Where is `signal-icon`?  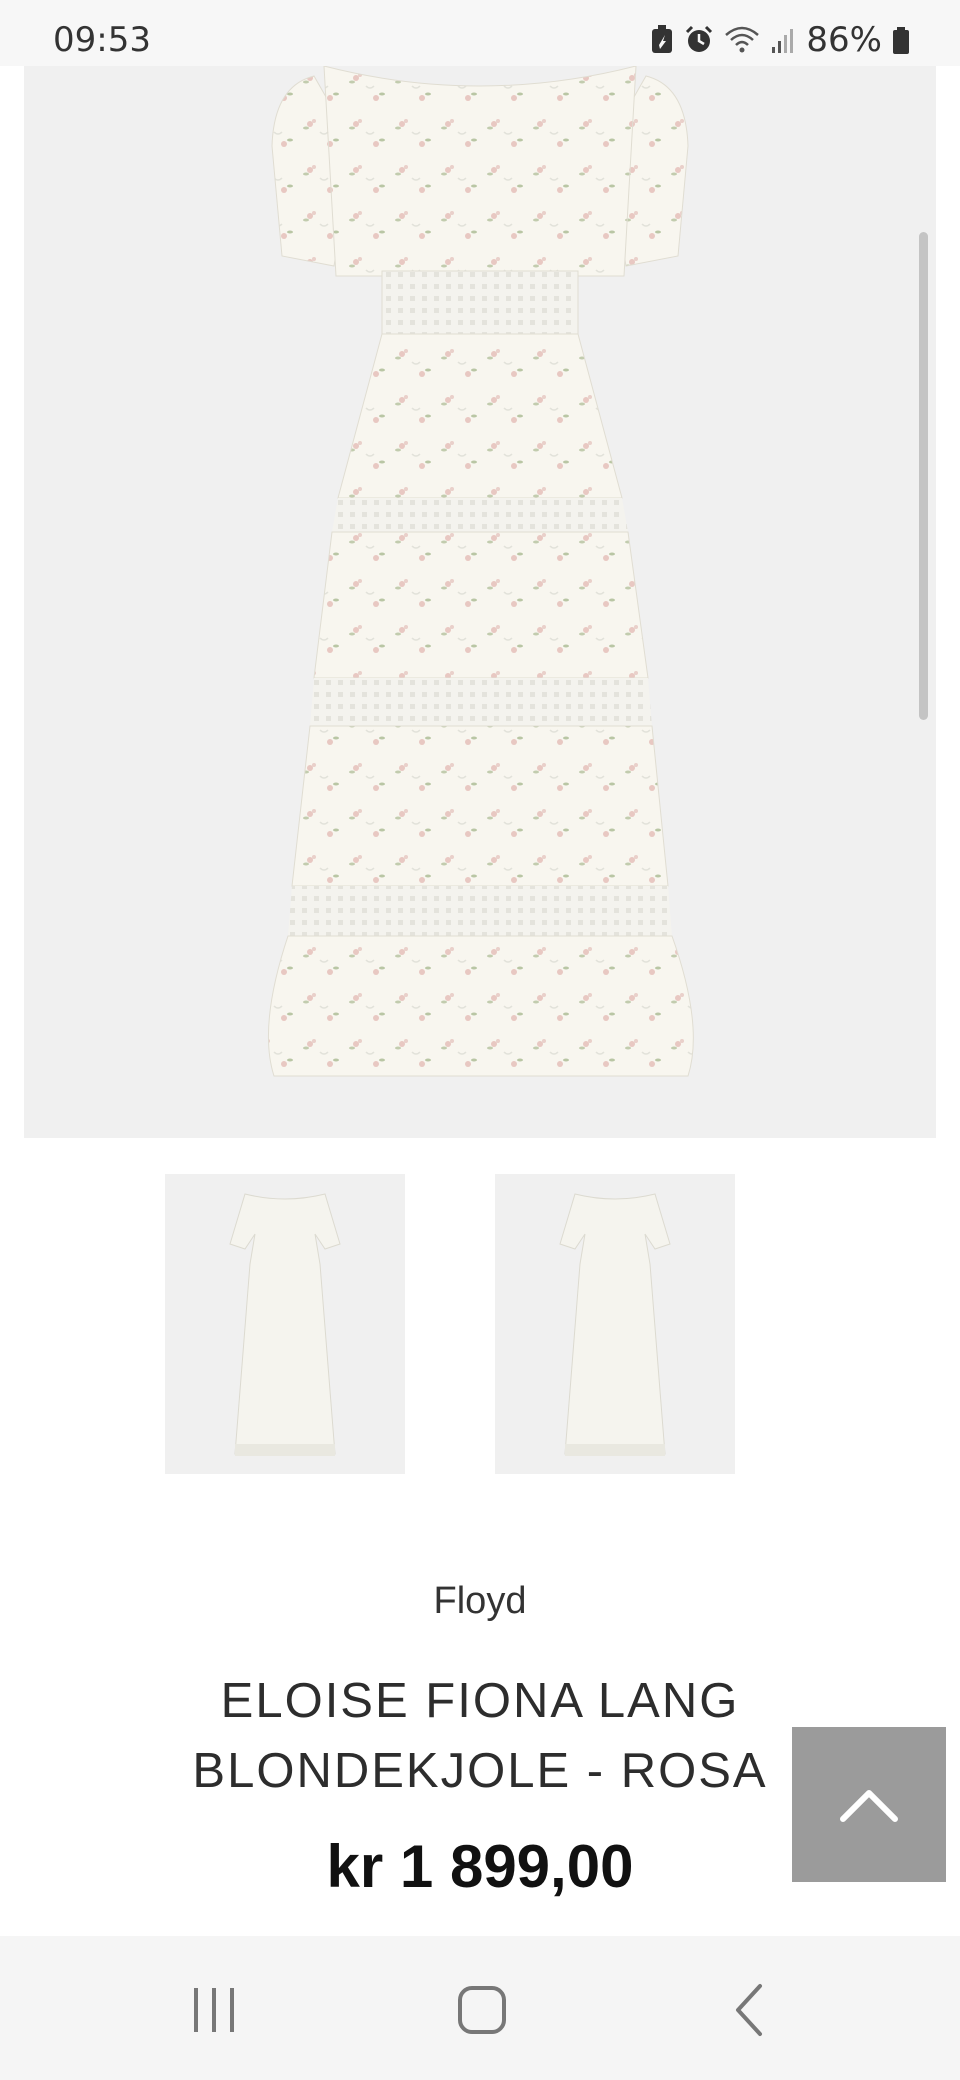 signal-icon is located at coordinates (783, 40).